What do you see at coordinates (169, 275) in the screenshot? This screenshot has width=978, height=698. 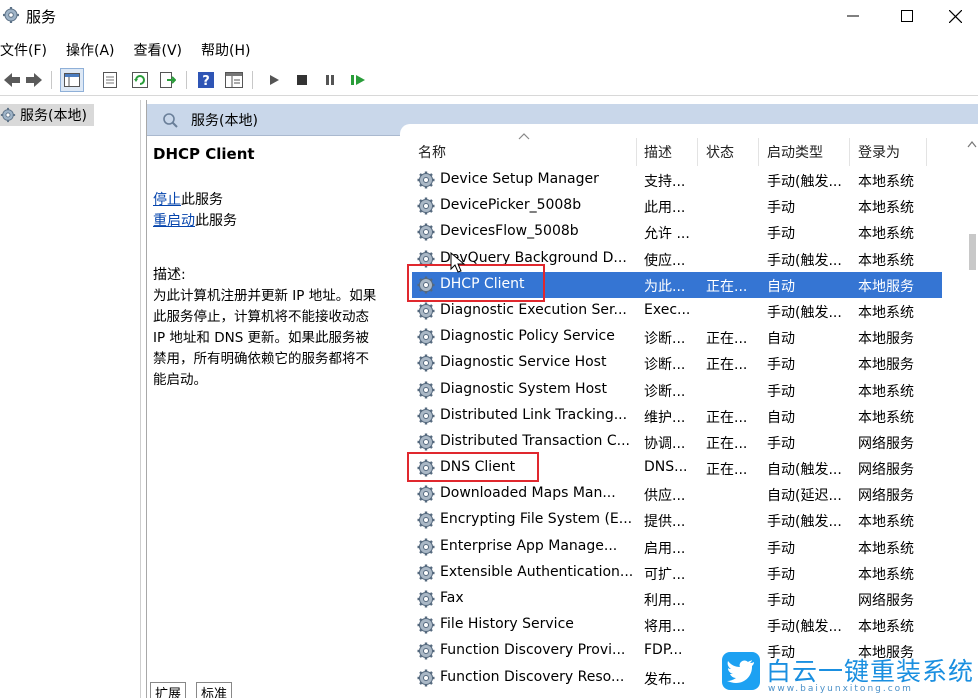 I see `description-label: 描述:` at bounding box center [169, 275].